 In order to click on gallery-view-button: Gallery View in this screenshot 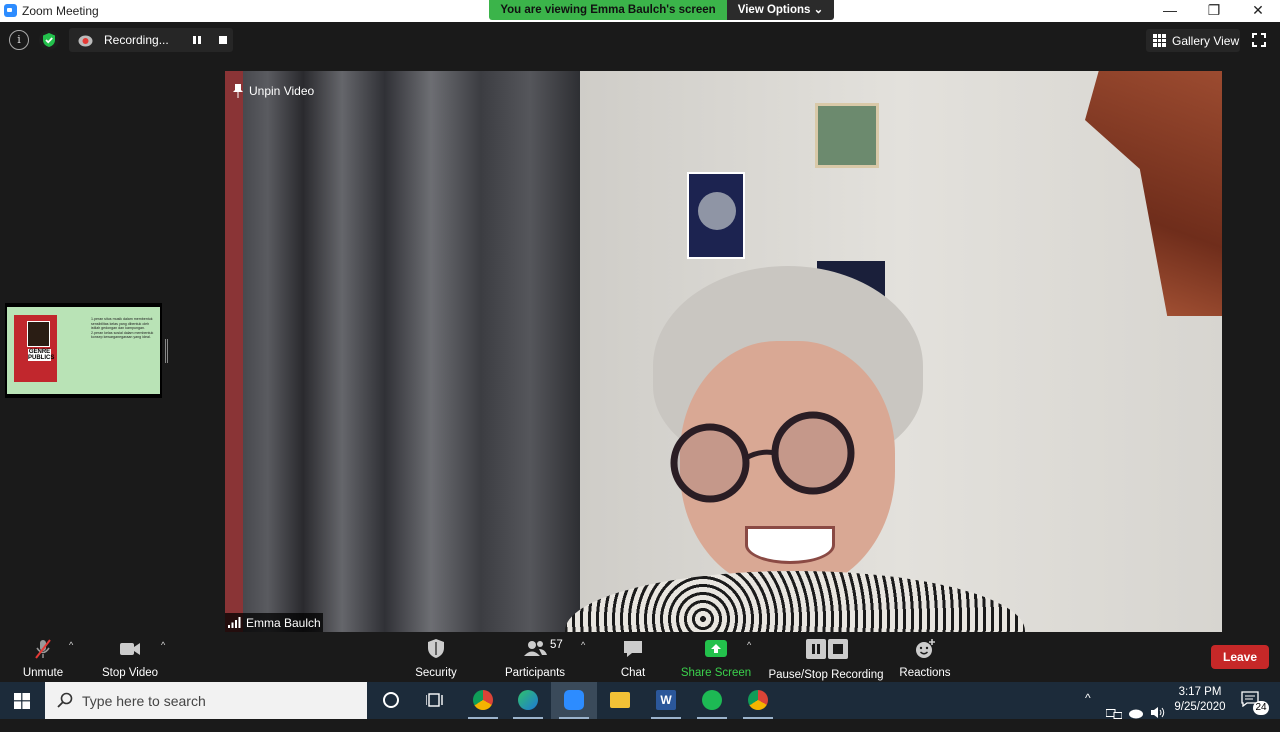, I will do `click(1193, 40)`.